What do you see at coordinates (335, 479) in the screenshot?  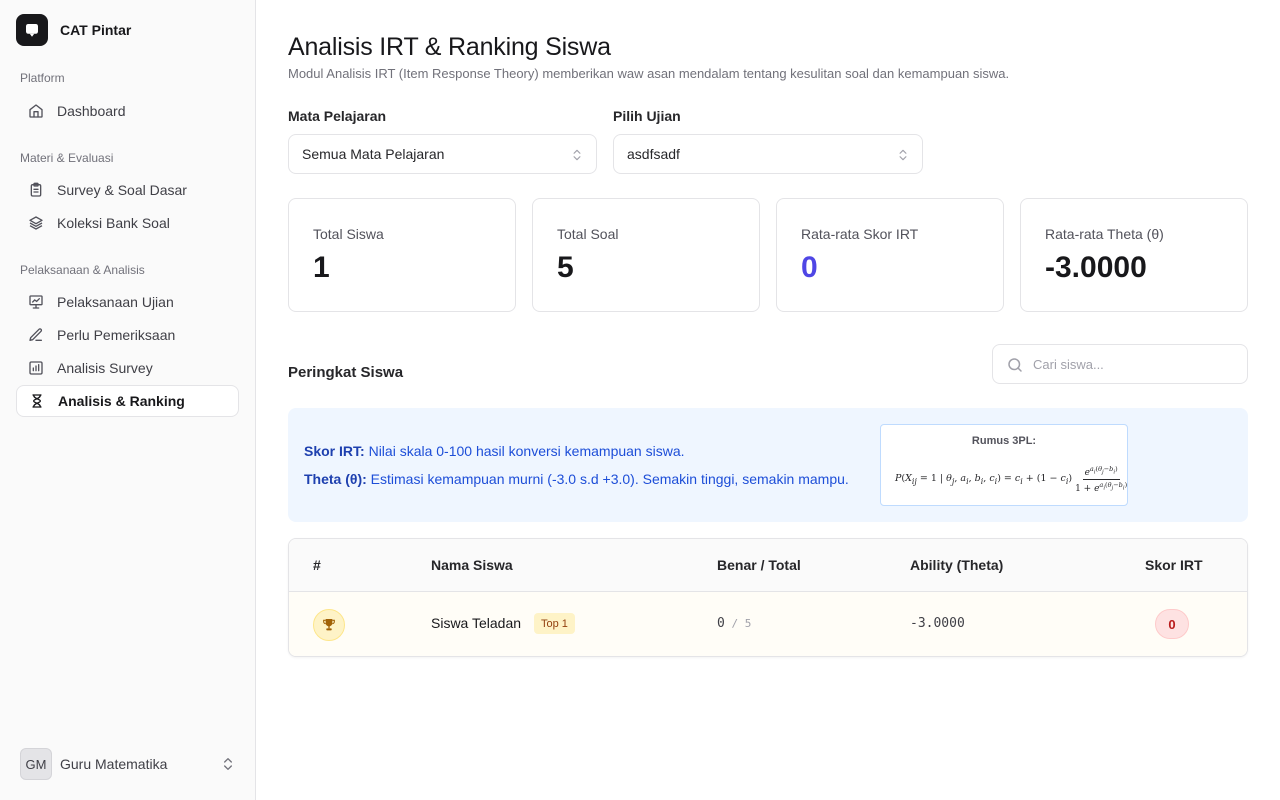 I see `theta-label: Theta (θ):` at bounding box center [335, 479].